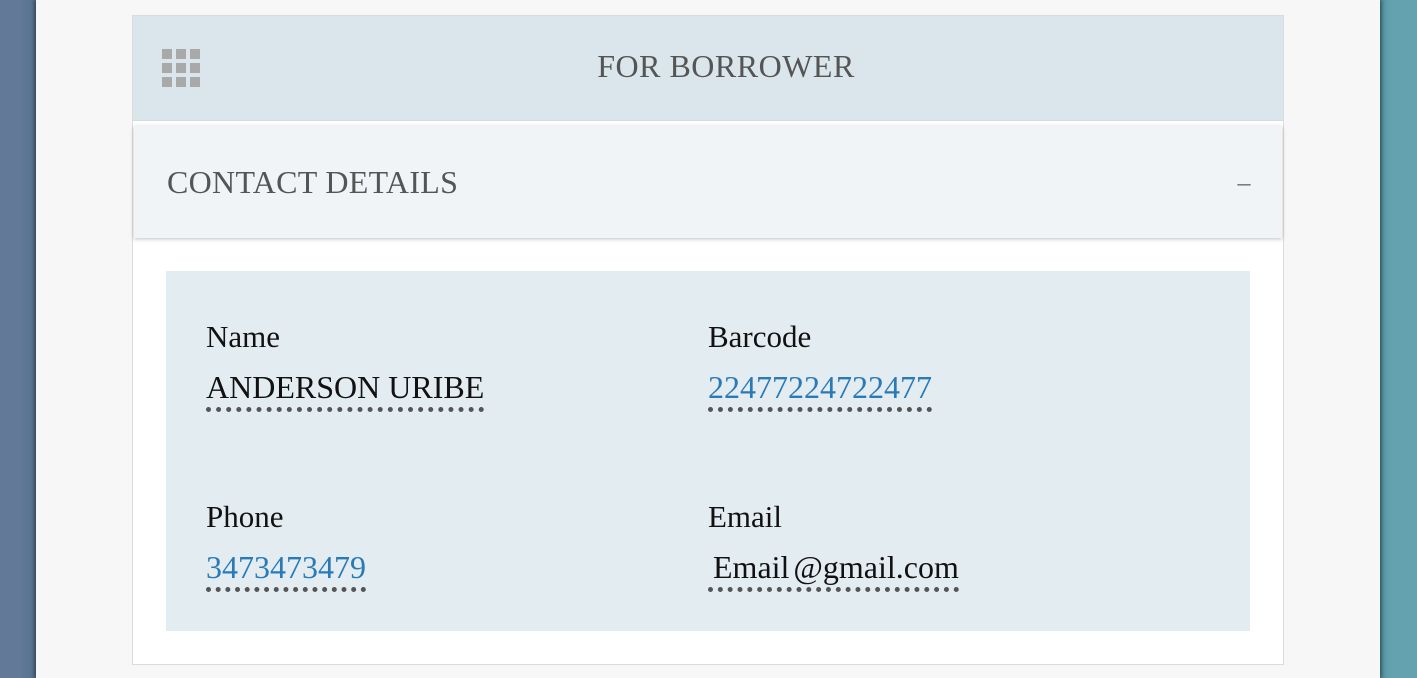  What do you see at coordinates (726, 66) in the screenshot?
I see `page-title: FOR BORROWER` at bounding box center [726, 66].